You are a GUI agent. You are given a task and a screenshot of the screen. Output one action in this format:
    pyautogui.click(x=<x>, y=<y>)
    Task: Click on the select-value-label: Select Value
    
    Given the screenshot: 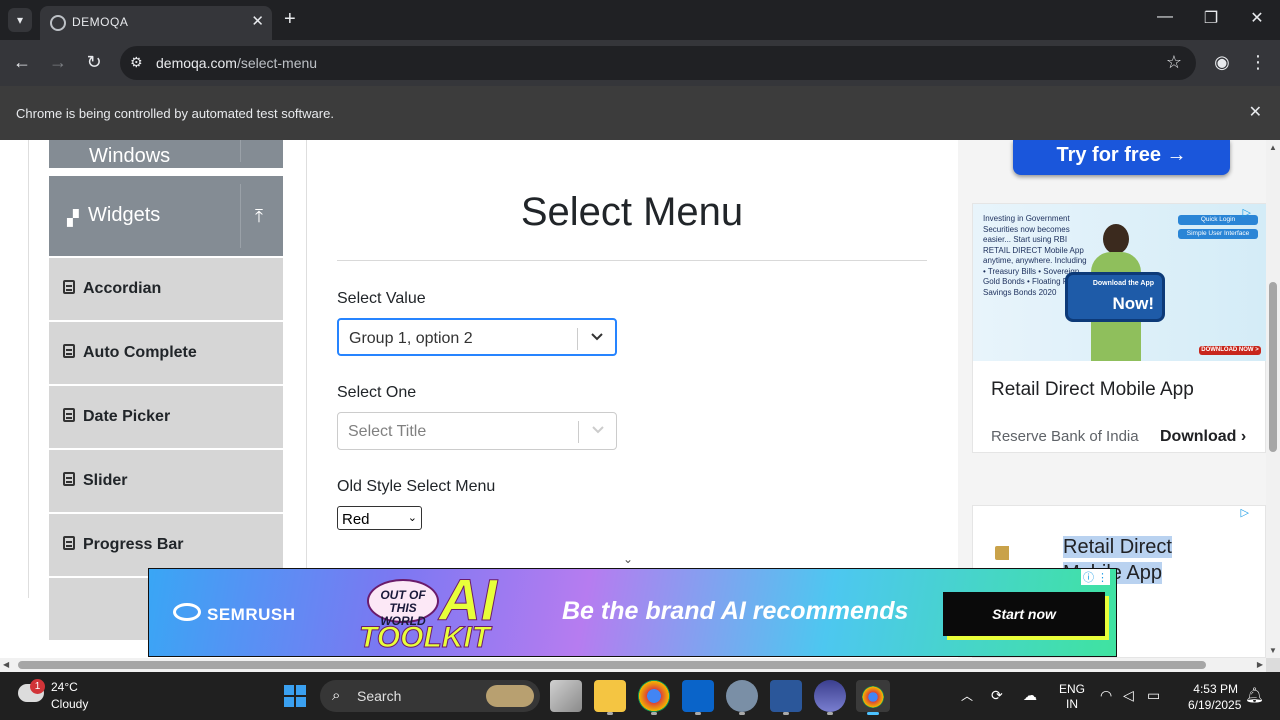 What is the action you would take?
    pyautogui.click(x=381, y=298)
    